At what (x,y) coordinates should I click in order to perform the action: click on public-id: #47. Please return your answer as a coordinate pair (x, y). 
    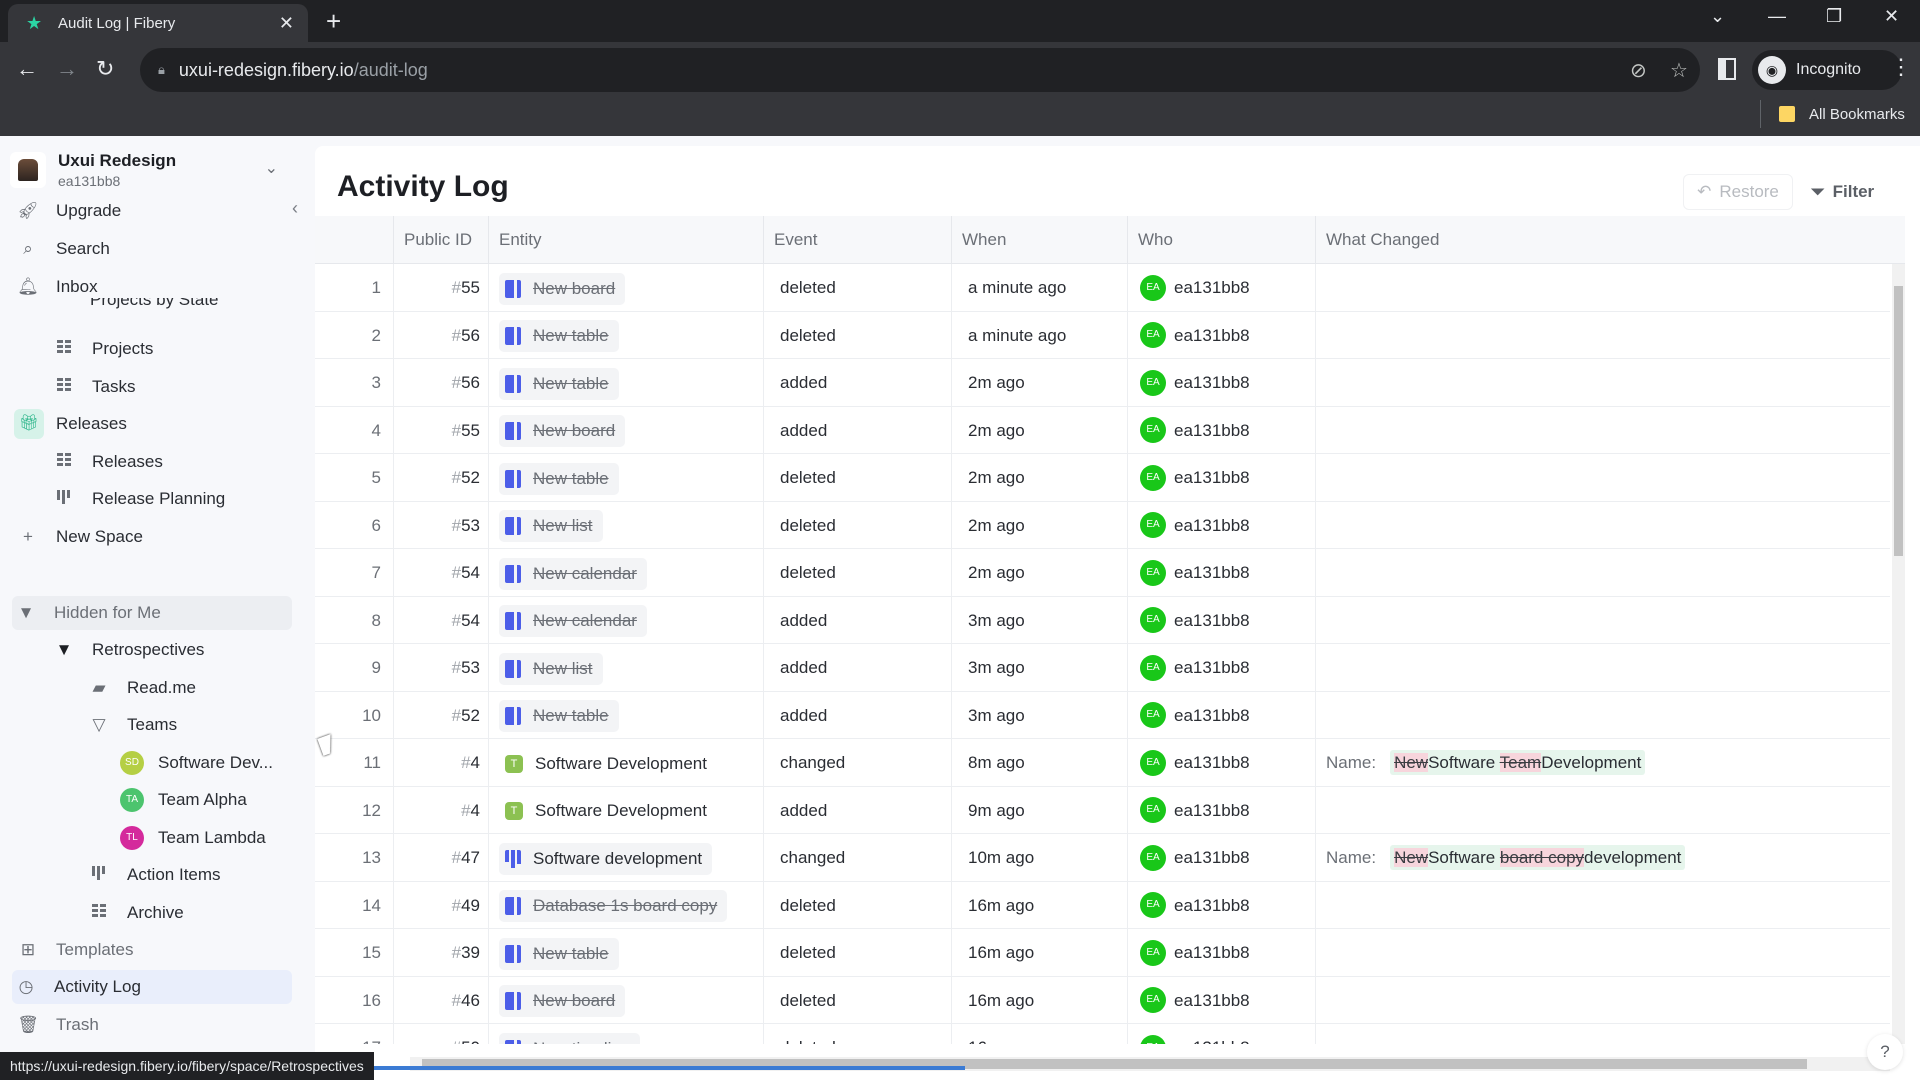
    Looking at the image, I should click on (440, 857).